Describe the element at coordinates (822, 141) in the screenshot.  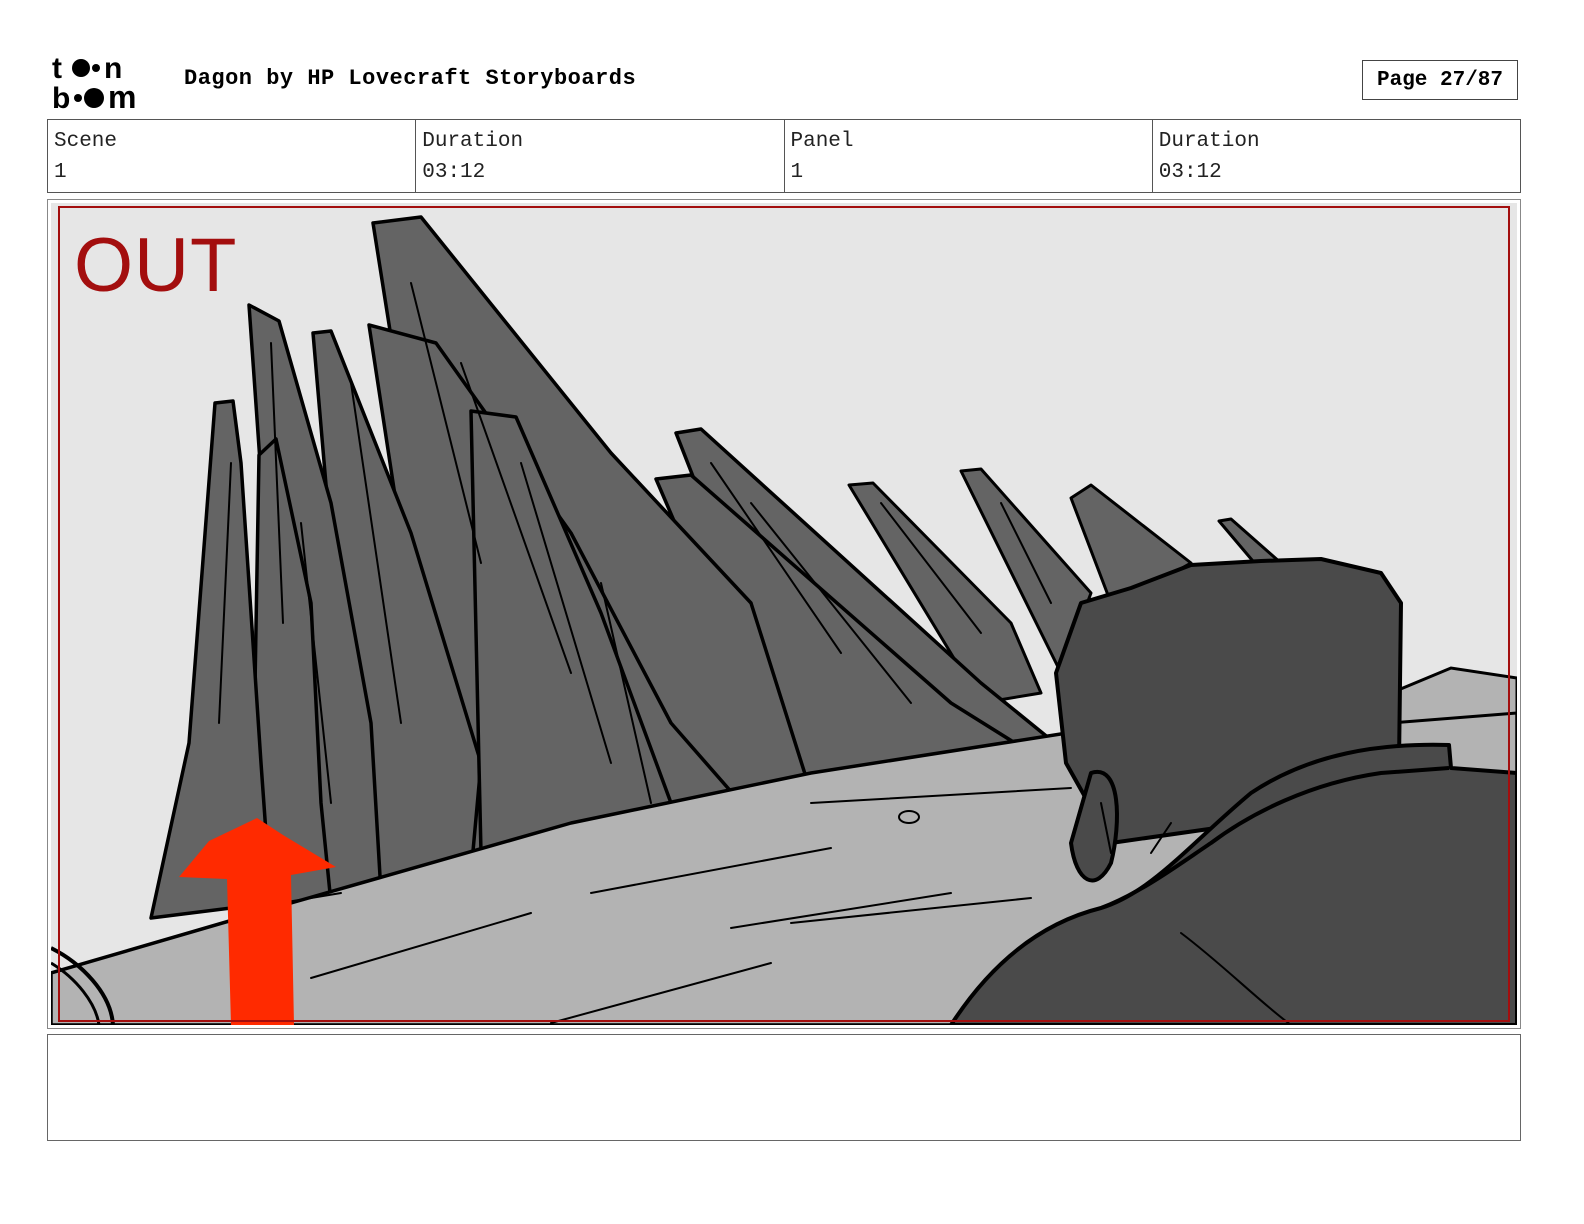
I see `panel-label: Panel` at that location.